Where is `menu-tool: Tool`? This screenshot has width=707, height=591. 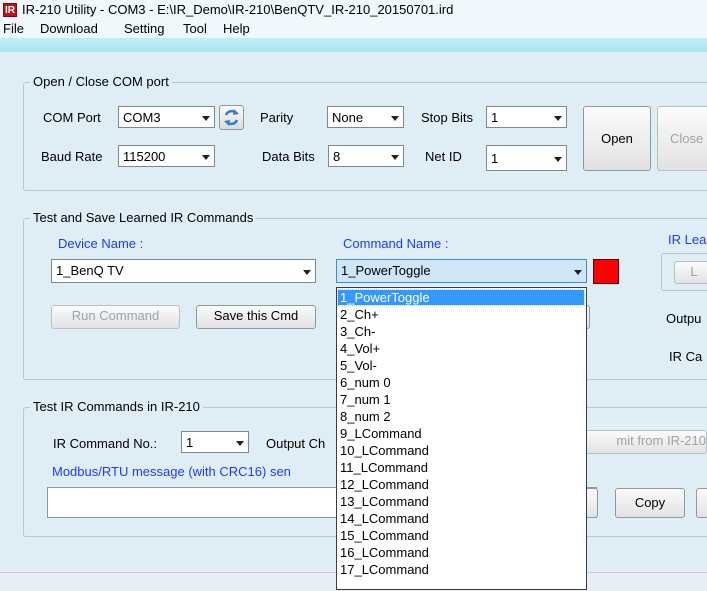
menu-tool: Tool is located at coordinates (195, 28).